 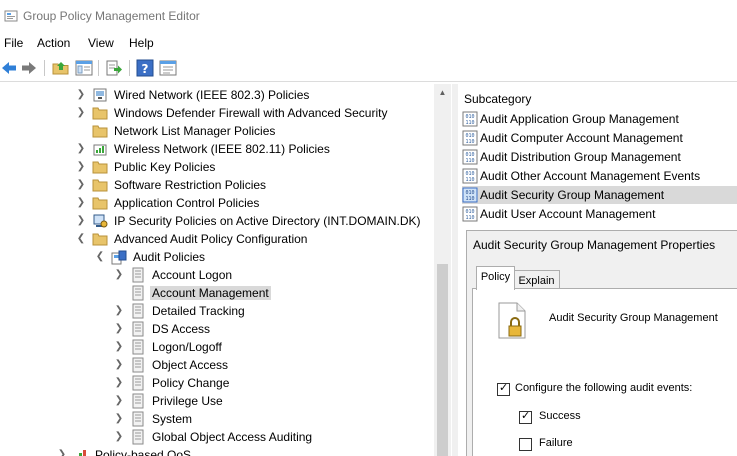 I want to click on tree-item-object-access: ❯ Object Access, so click(x=215, y=365).